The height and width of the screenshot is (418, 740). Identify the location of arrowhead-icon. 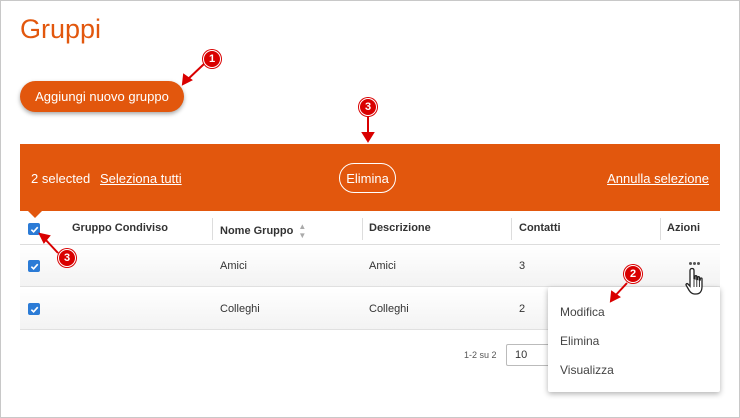
(368, 137).